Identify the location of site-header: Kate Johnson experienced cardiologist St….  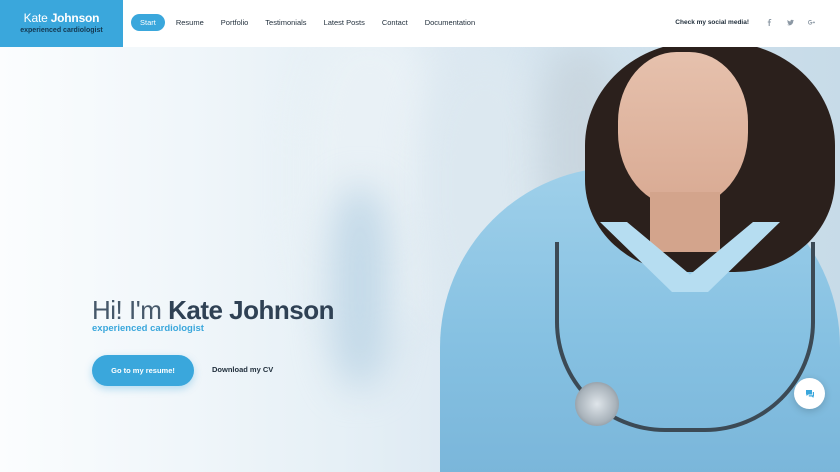
(420, 23).